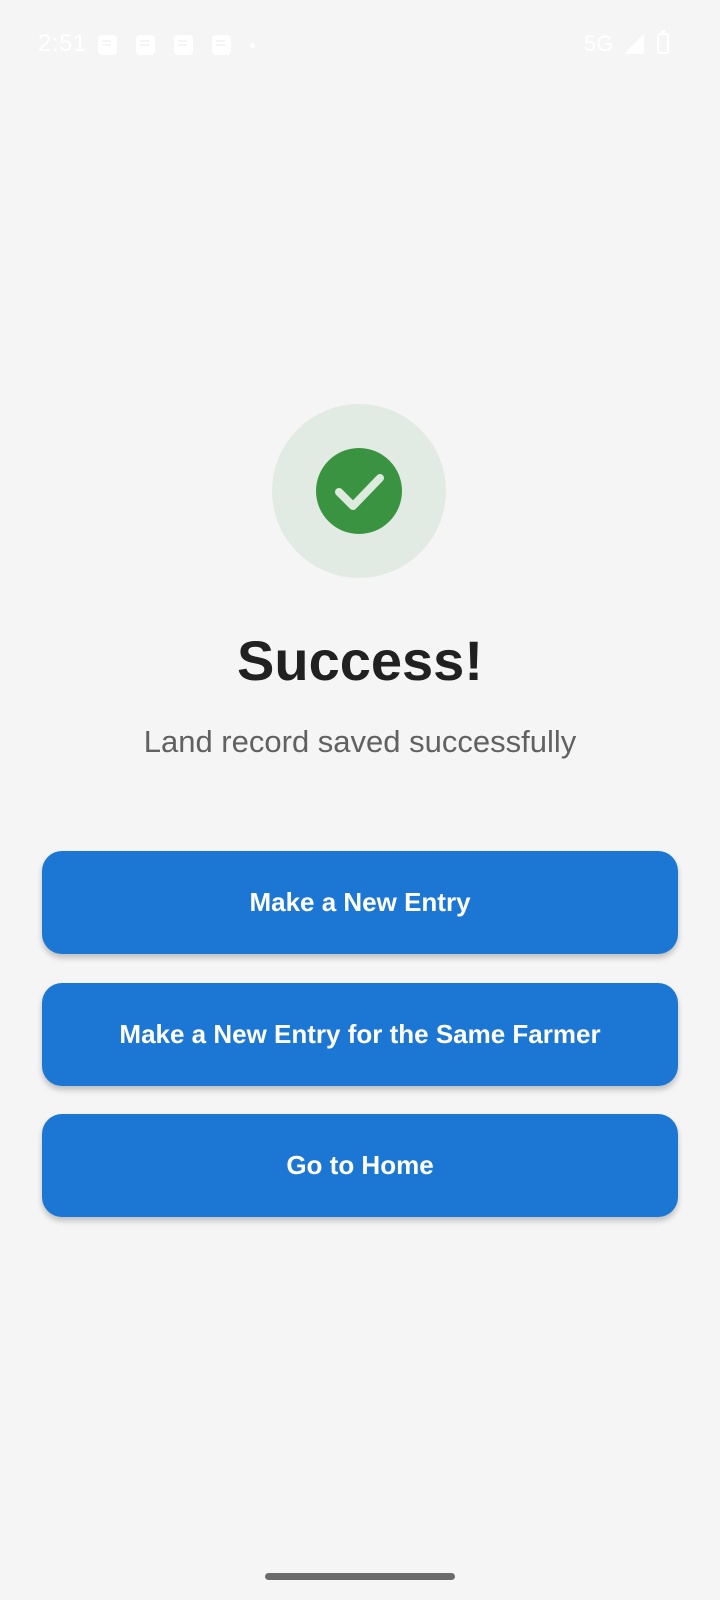 The image size is (720, 1600). What do you see at coordinates (360, 660) in the screenshot?
I see `success-title: Success!` at bounding box center [360, 660].